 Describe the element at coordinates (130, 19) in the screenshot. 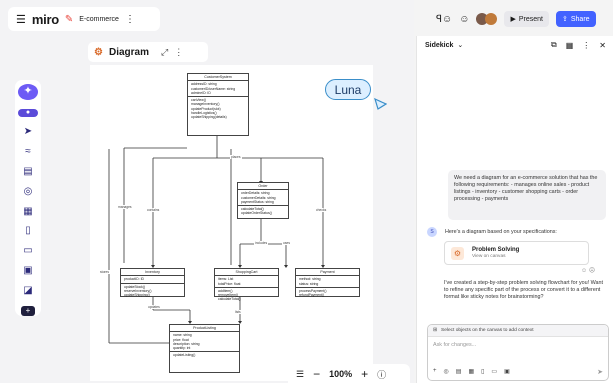

I see `board-more-icon: ⋮` at that location.